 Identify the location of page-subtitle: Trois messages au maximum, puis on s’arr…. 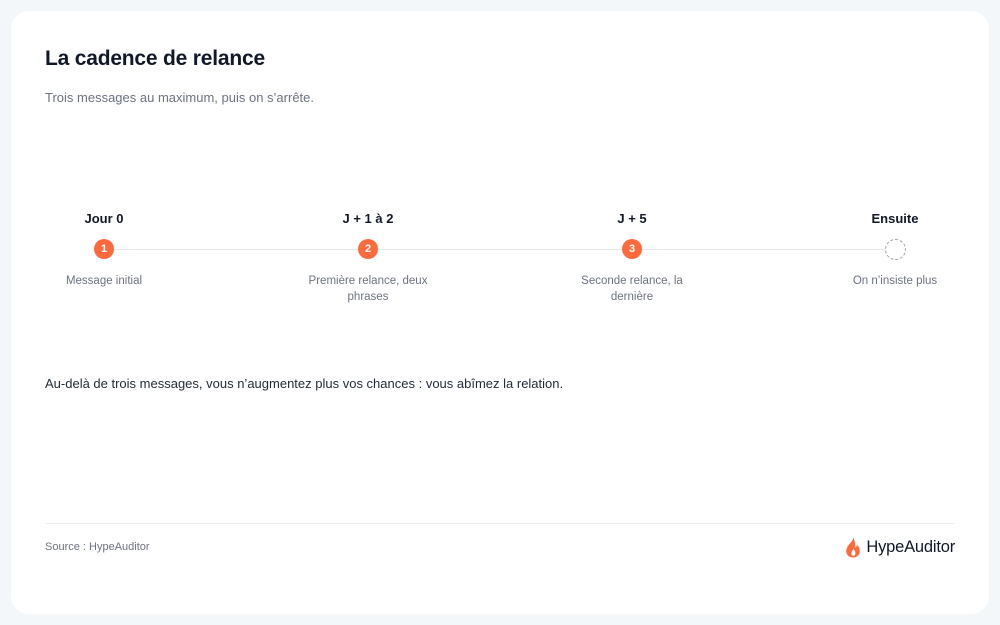
(180, 97).